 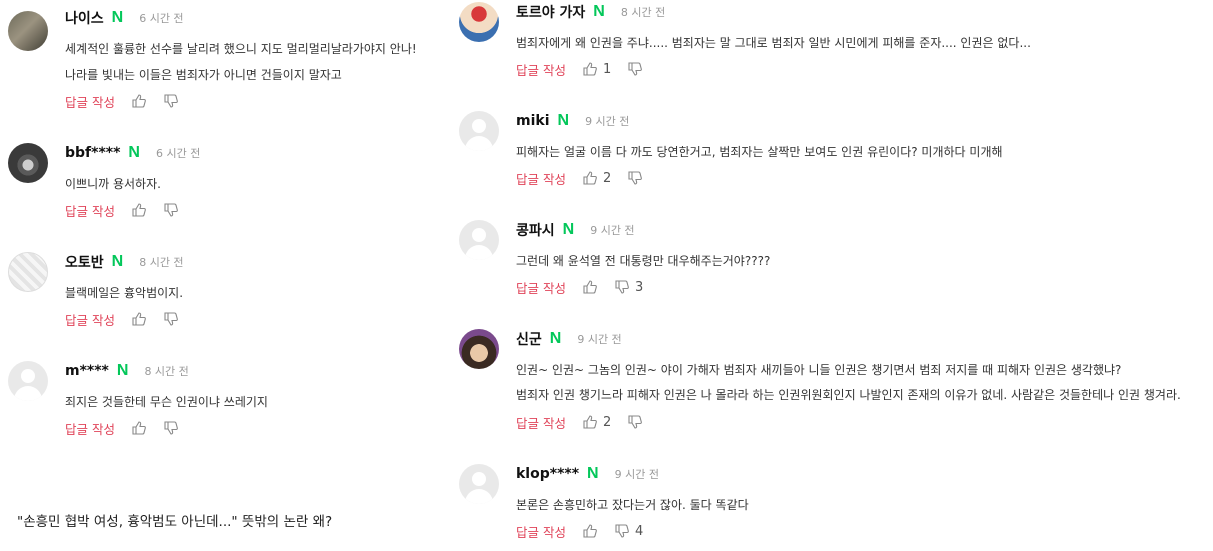 What do you see at coordinates (550, 12) in the screenshot?
I see `nickname: 토르야 가자` at bounding box center [550, 12].